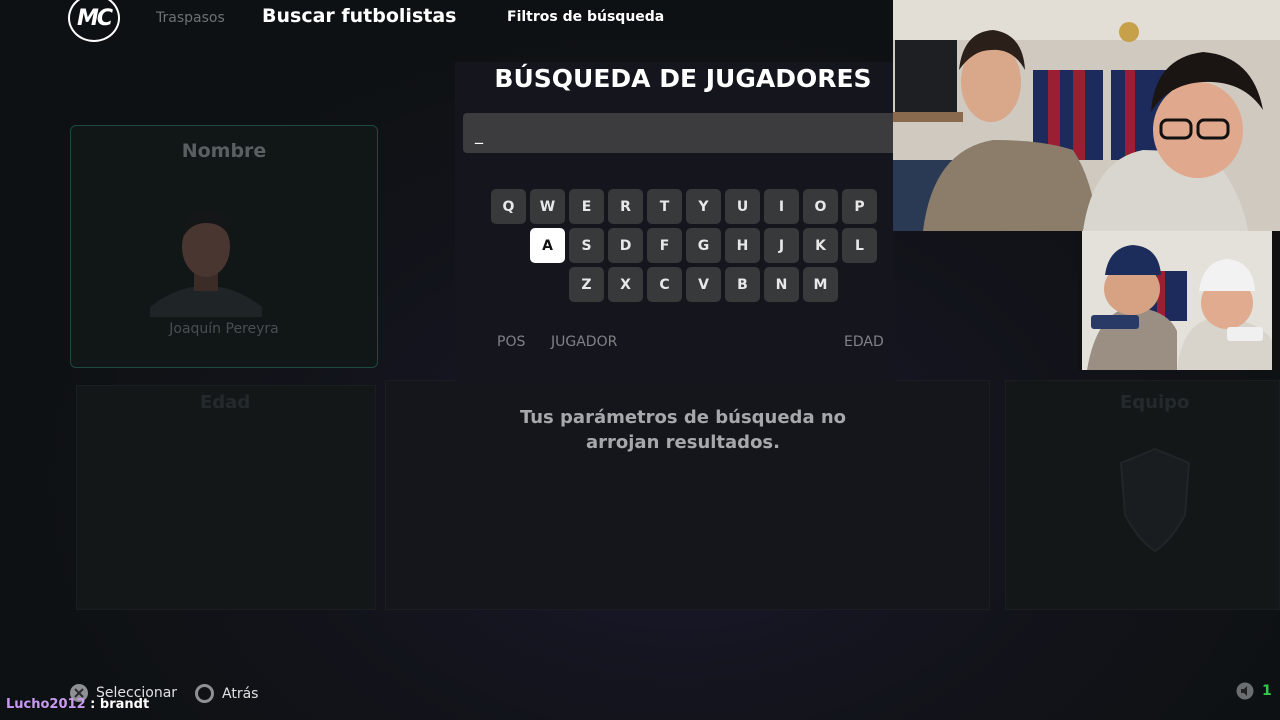  Describe the element at coordinates (742, 245) in the screenshot. I see `key-h: H` at that location.